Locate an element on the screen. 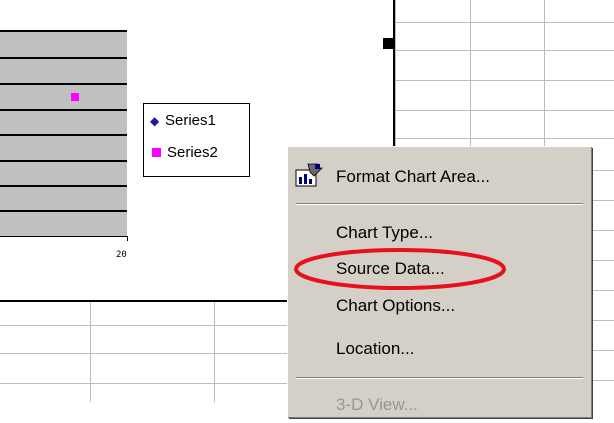 This screenshot has width=614, height=423. selection-handle is located at coordinates (388, 43).